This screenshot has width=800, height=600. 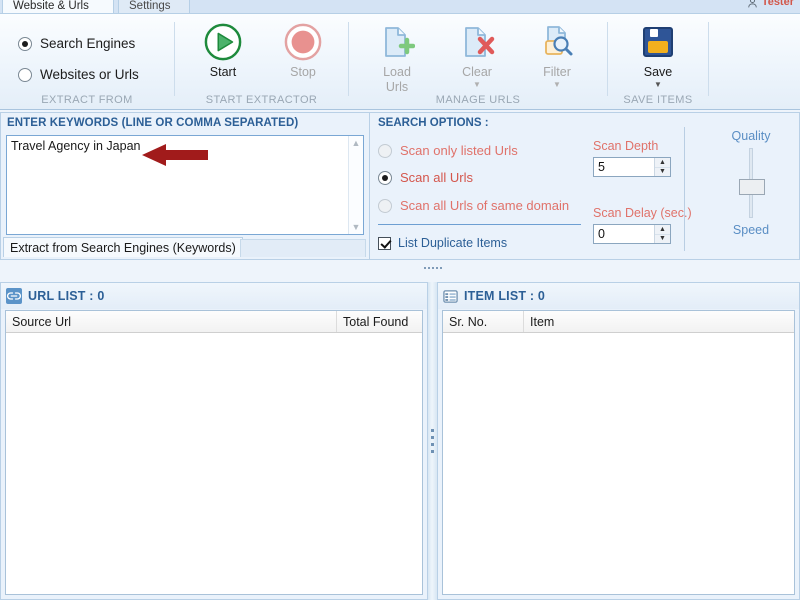 I want to click on quality-speed-slider: Quality Speed, so click(x=751, y=183).